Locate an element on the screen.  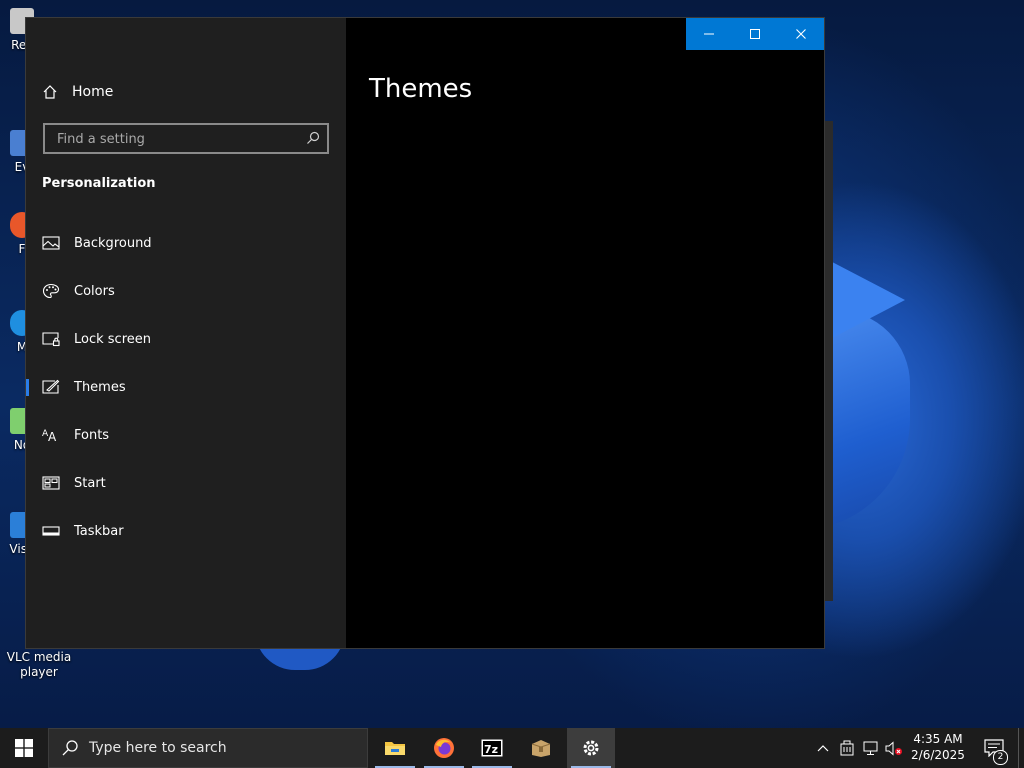
nav-item-label: Taskbar is located at coordinates (99, 531).